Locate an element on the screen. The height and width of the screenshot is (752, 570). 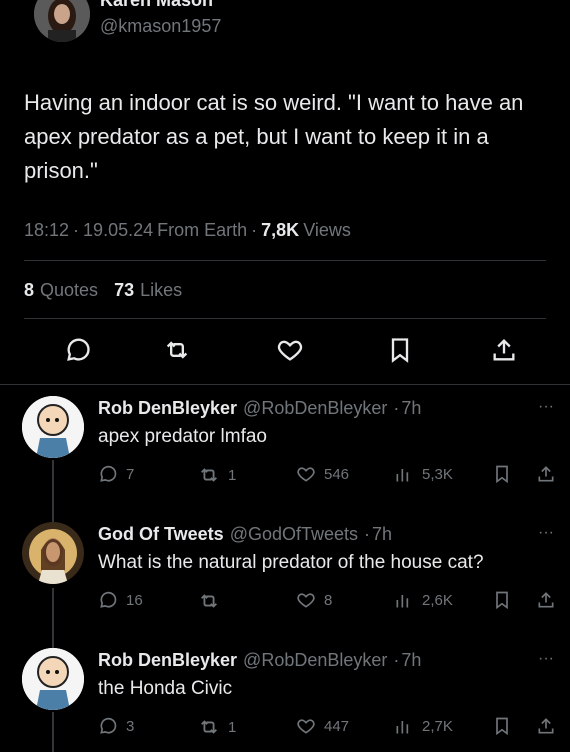
reply-header: God Of Tweets @GodOfTweets · 7h is located at coordinates (245, 534).